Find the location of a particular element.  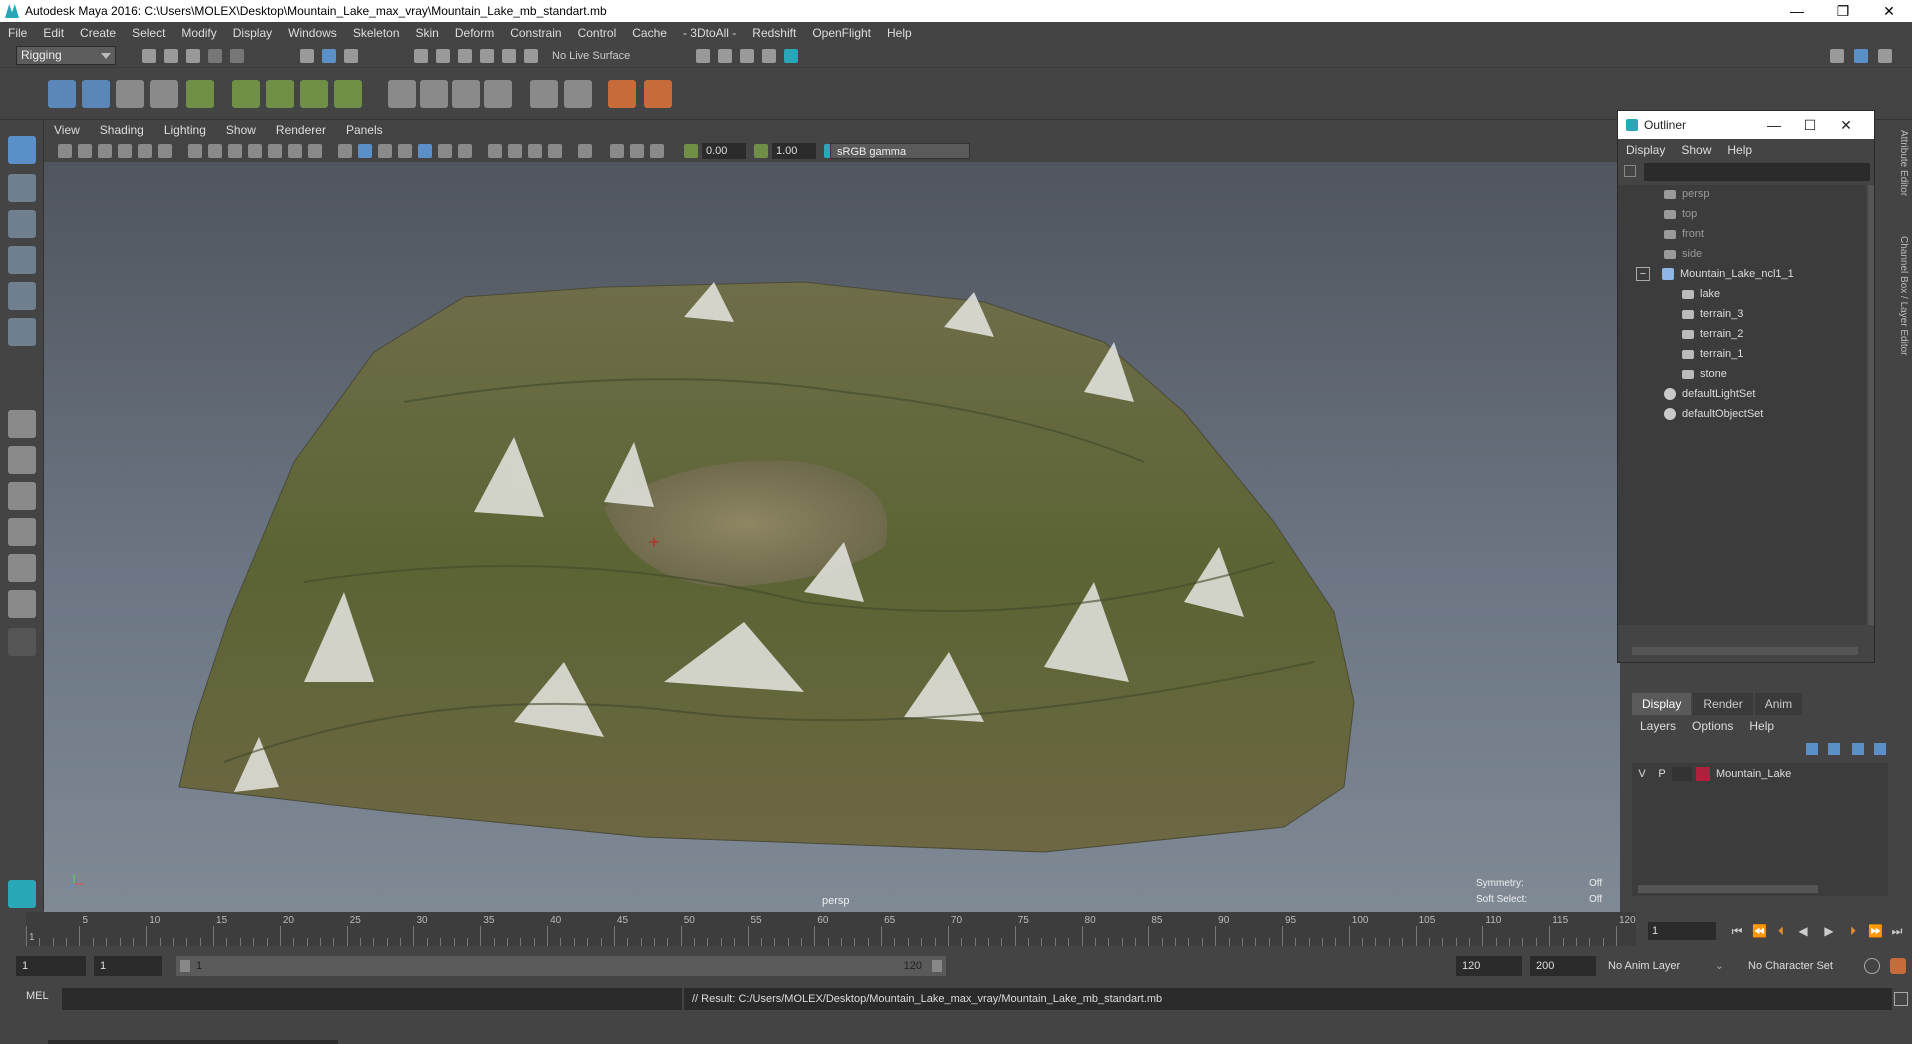

menu-cache: Cache is located at coordinates (649, 33).